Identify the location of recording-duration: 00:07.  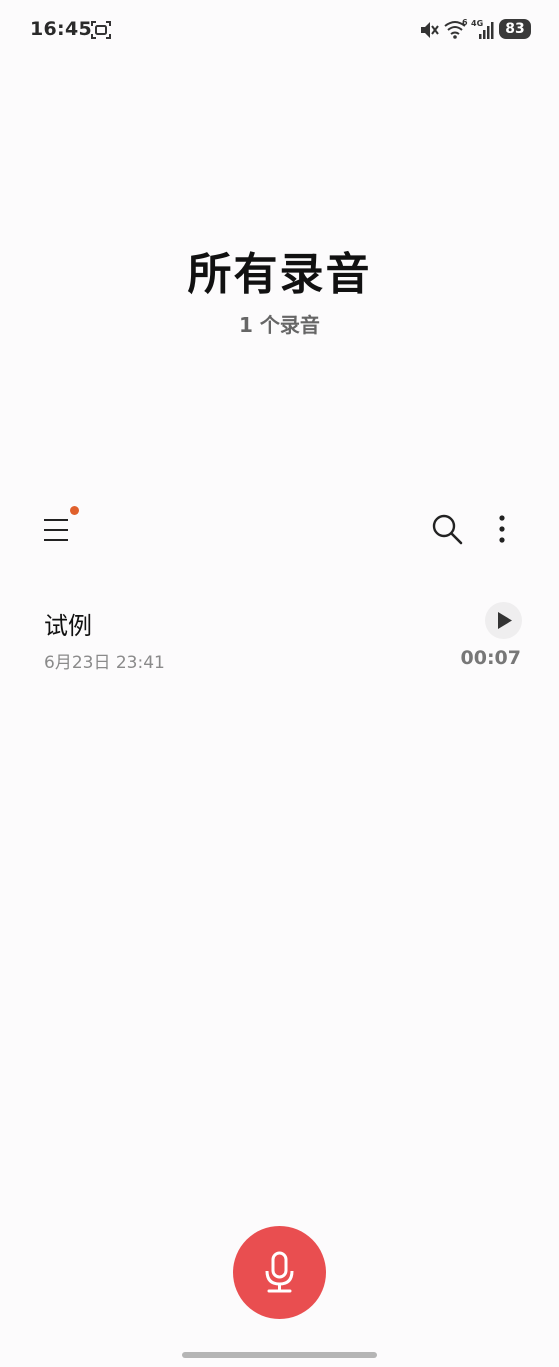
(490, 658).